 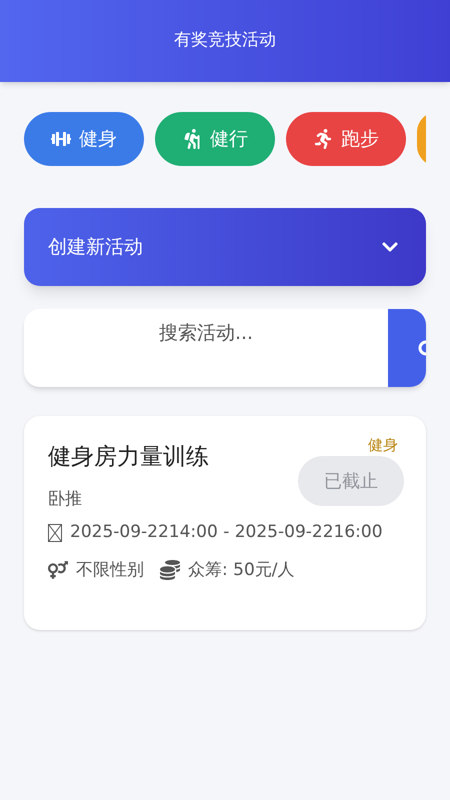 What do you see at coordinates (407, 348) in the screenshot?
I see `search-button` at bounding box center [407, 348].